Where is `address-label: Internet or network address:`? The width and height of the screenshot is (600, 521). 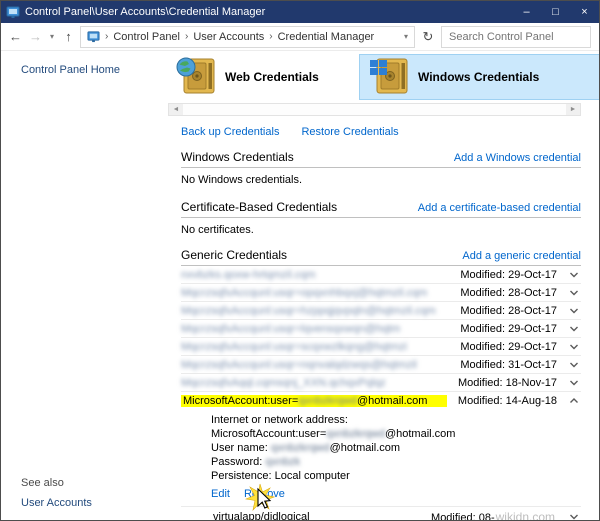 address-label: Internet or network address: is located at coordinates (279, 420).